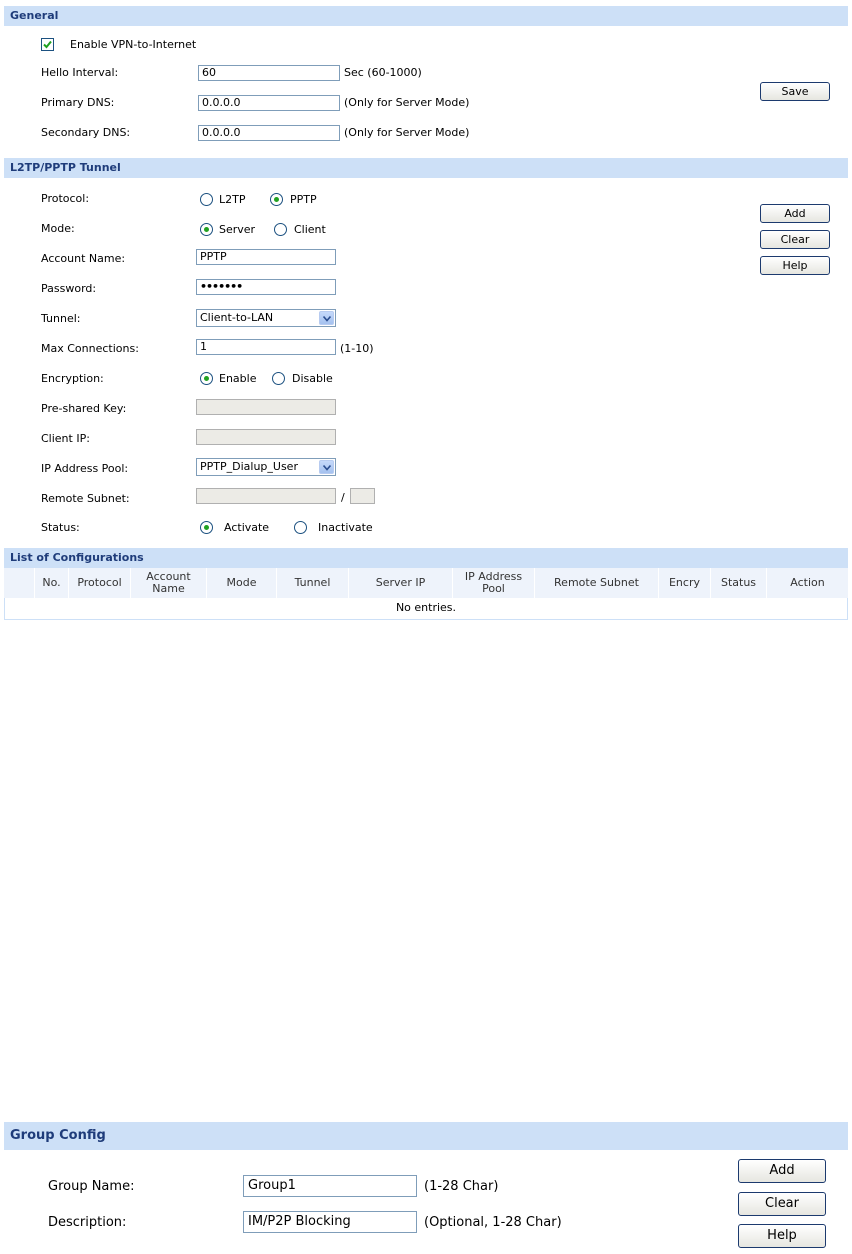 This screenshot has height=1254, width=852. Describe the element at coordinates (206, 229) in the screenshot. I see `mode-server-radio` at that location.